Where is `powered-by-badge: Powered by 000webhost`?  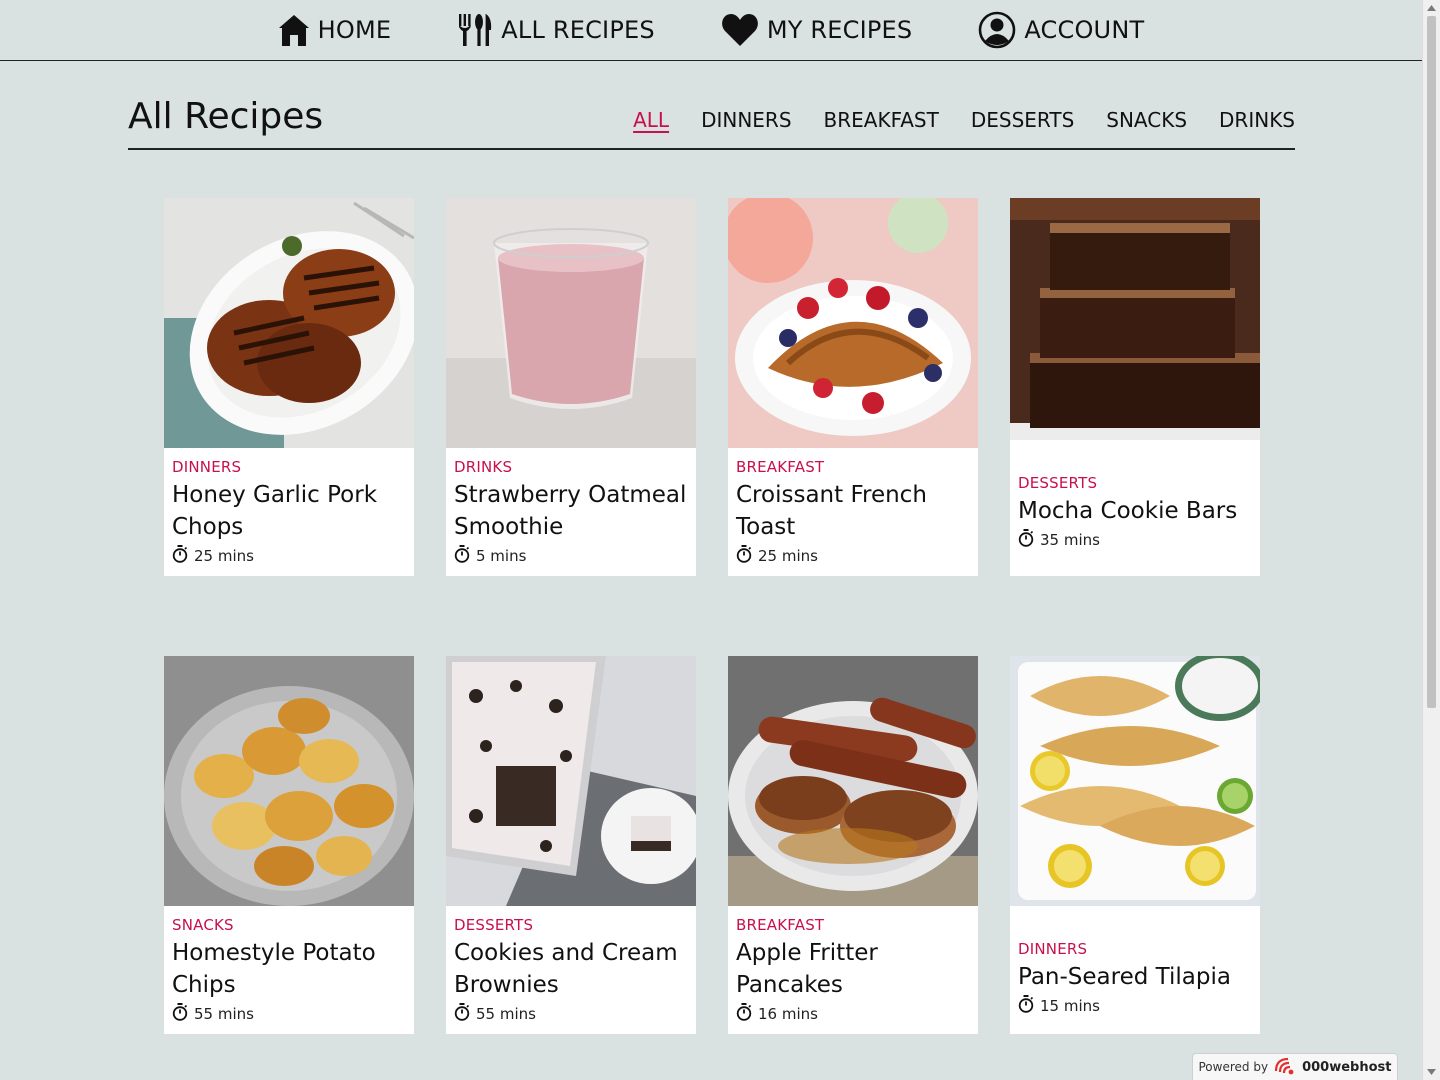
powered-by-badge: Powered by 000webhost is located at coordinates (1295, 1066).